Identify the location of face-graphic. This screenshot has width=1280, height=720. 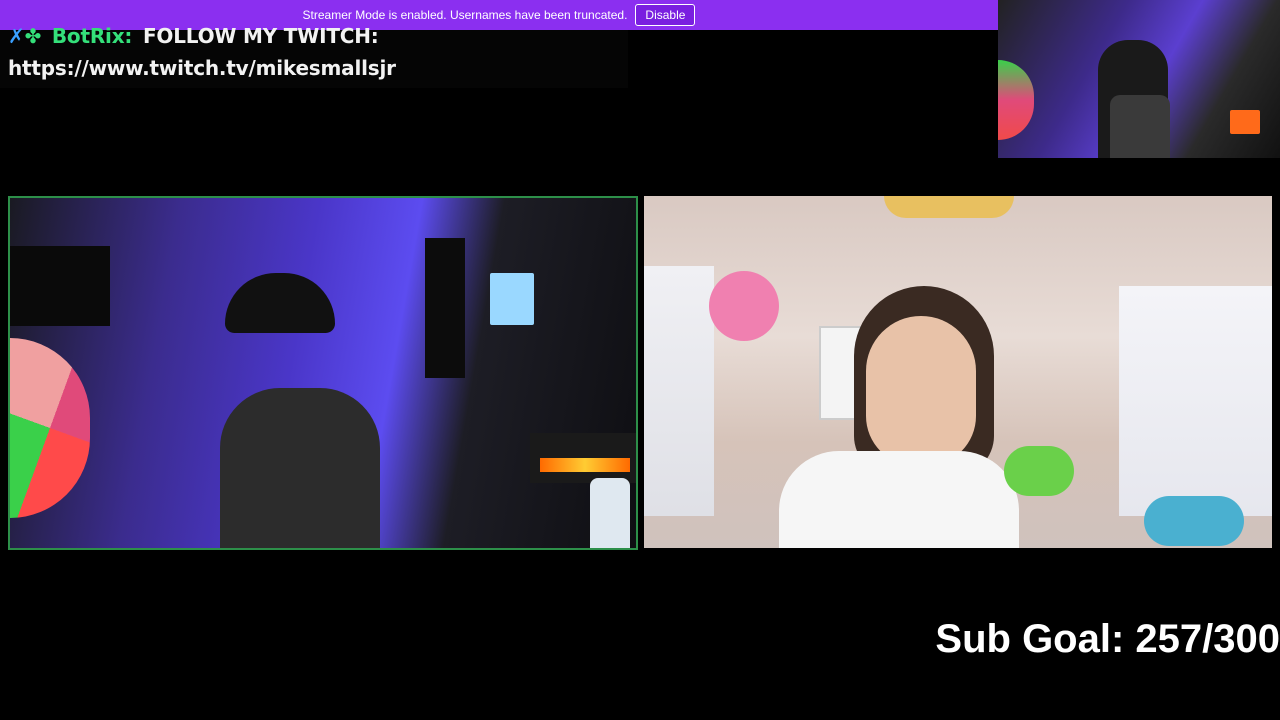
(921, 391).